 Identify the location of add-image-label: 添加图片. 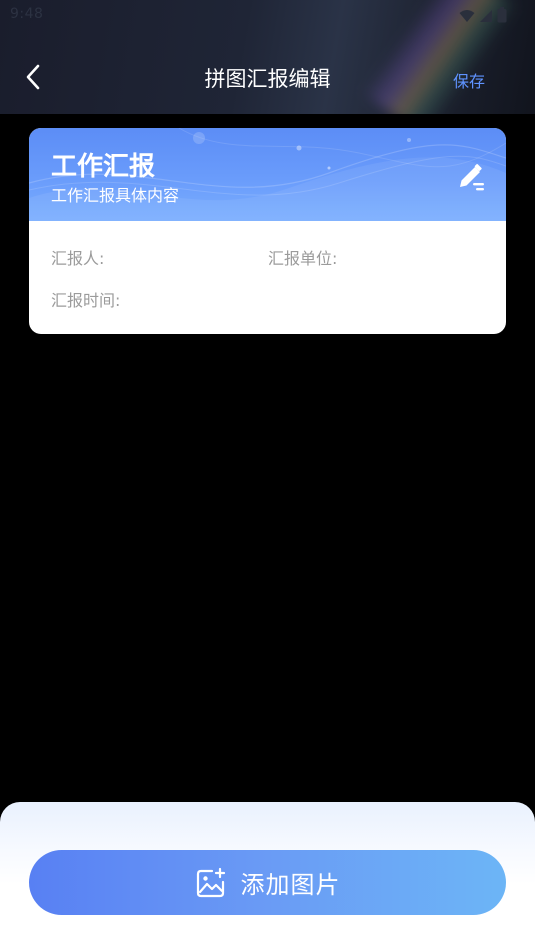
(290, 885).